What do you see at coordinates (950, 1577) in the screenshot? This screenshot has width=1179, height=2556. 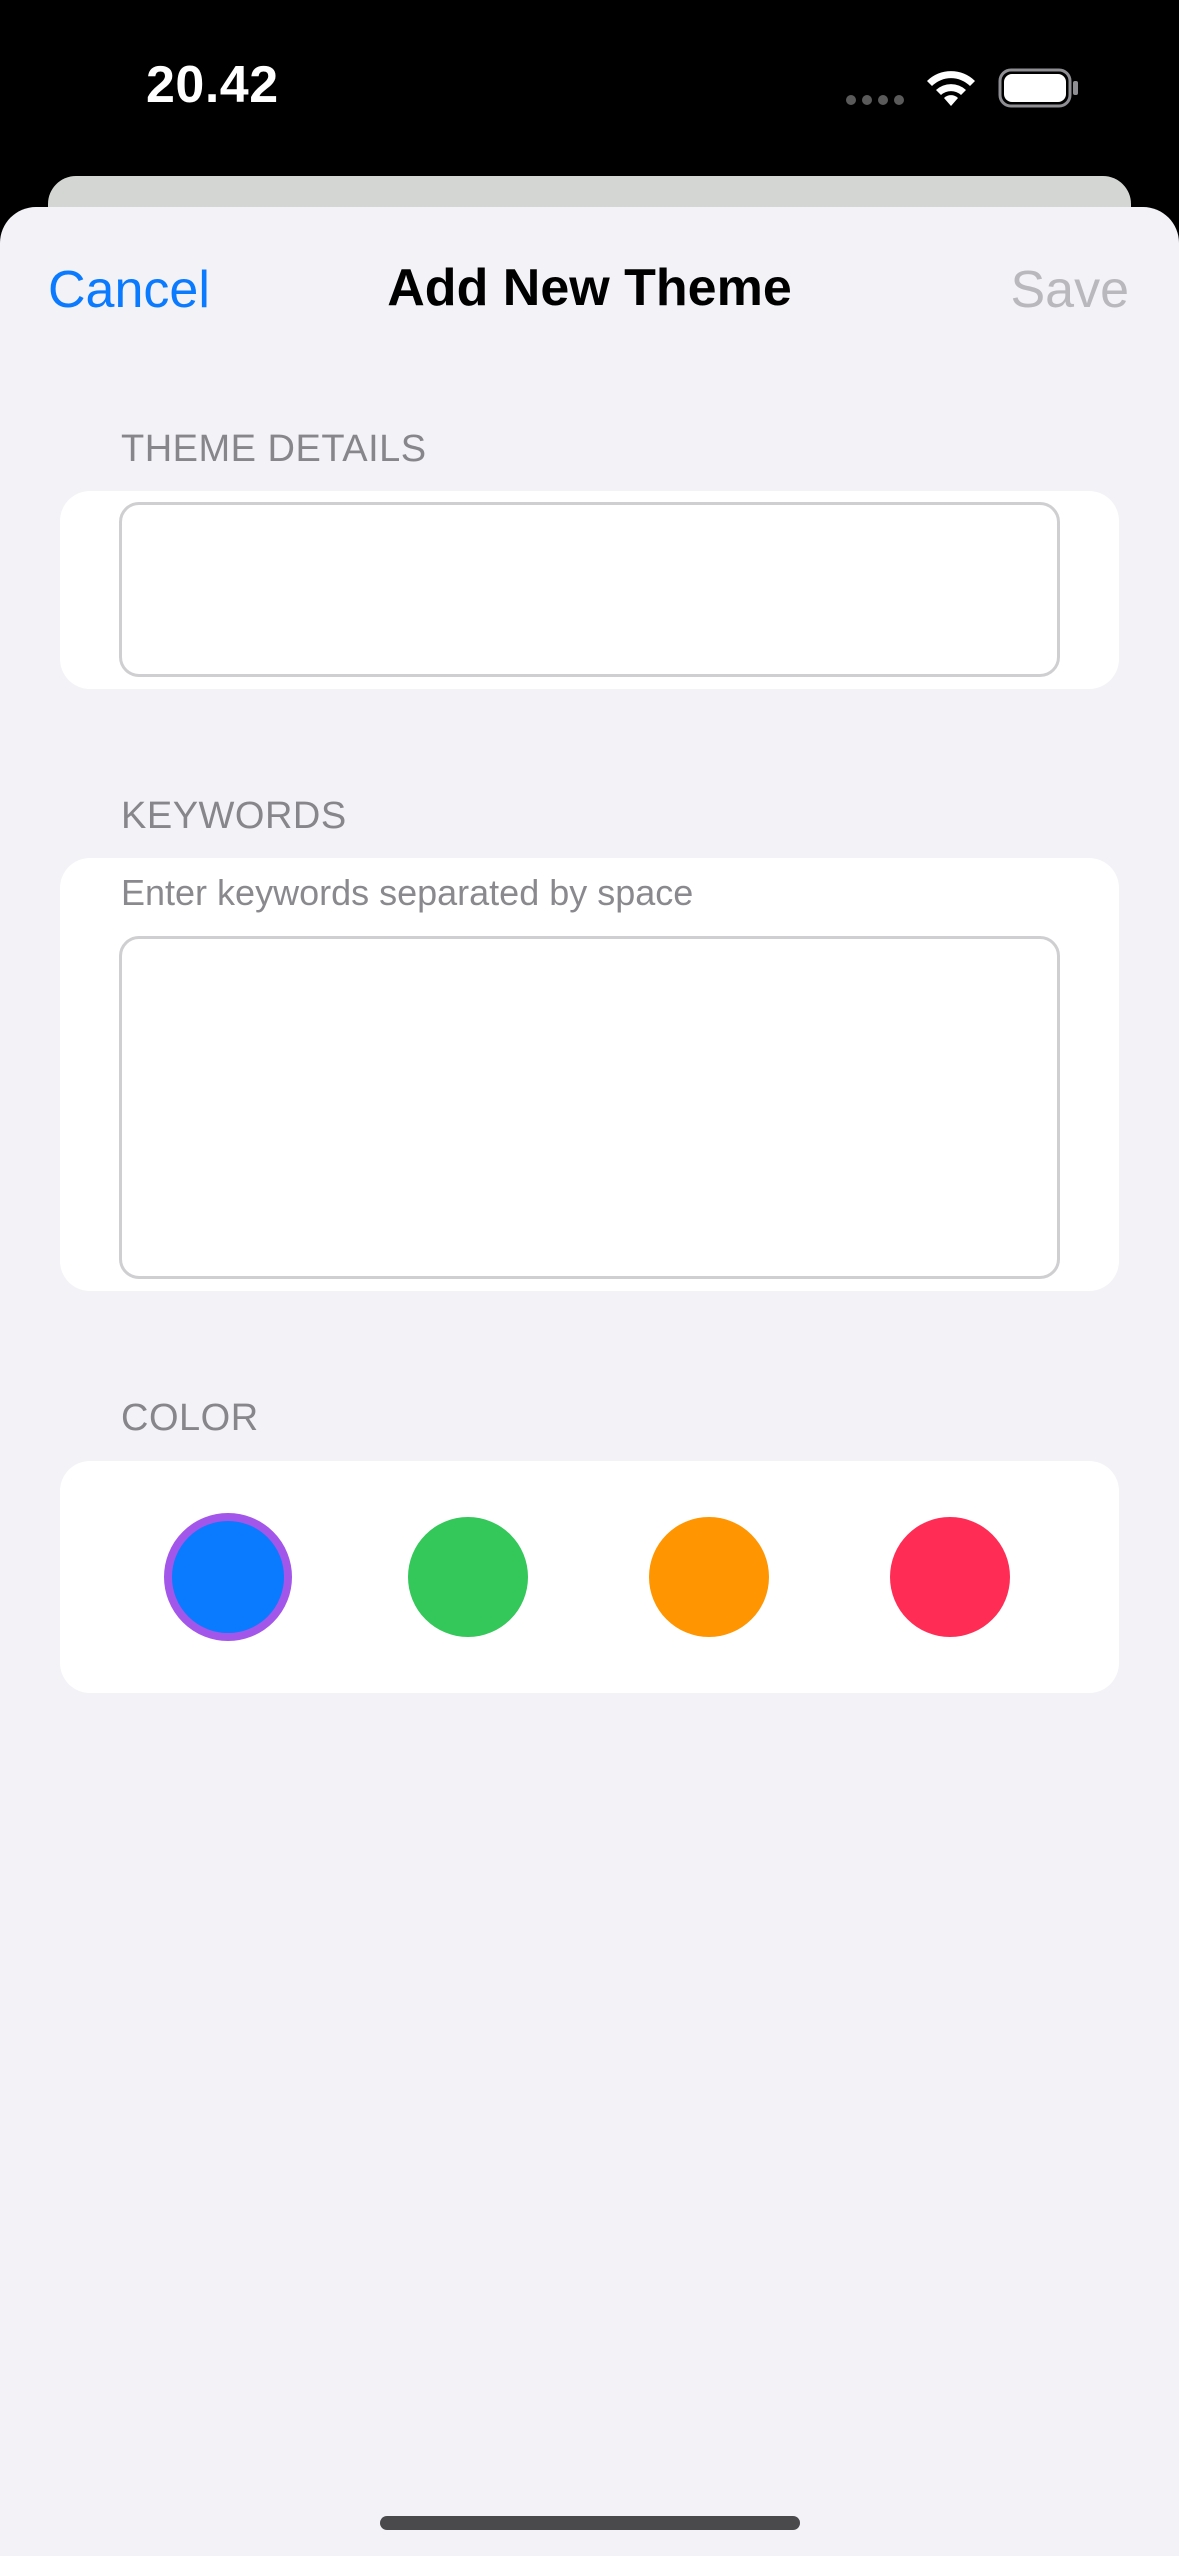 I see `color-swatch-pink` at bounding box center [950, 1577].